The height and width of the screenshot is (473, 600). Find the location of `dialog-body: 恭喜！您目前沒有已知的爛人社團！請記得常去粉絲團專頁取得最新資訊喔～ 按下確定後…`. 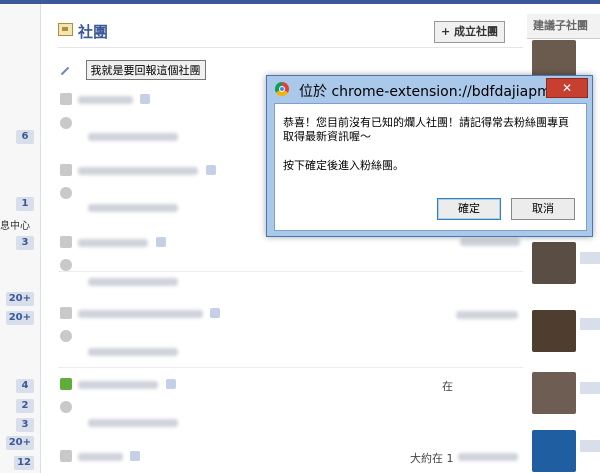

dialog-body: 恭喜！您目前沒有已知的爛人社團！請記得常去粉絲團專頁取得最新資訊喔～ 按下確定後… is located at coordinates (430, 167).